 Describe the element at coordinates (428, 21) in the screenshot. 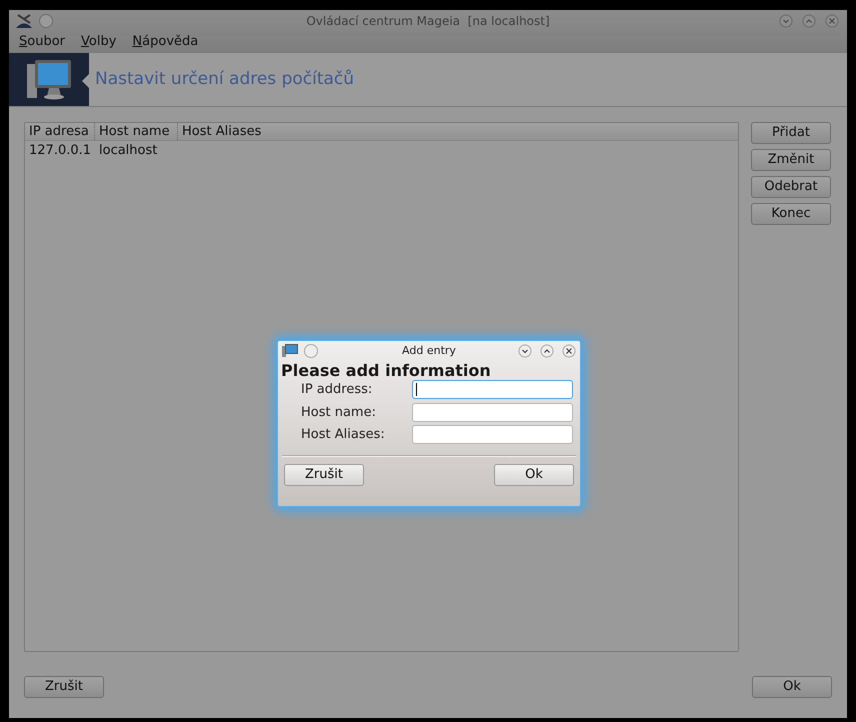

I see `window-title: Ovládací centrum Mageia [na localhost]` at that location.